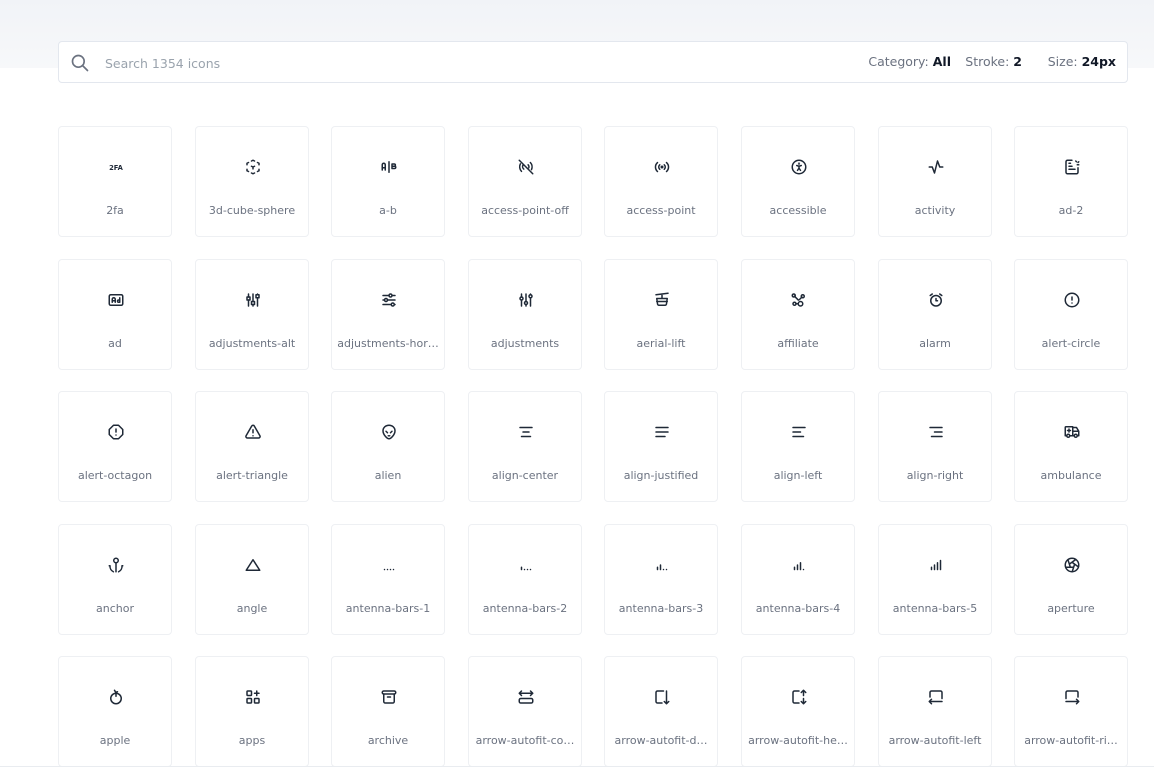 This screenshot has height=770, width=1154. What do you see at coordinates (1071, 446) in the screenshot?
I see `icon-card: ambulance` at bounding box center [1071, 446].